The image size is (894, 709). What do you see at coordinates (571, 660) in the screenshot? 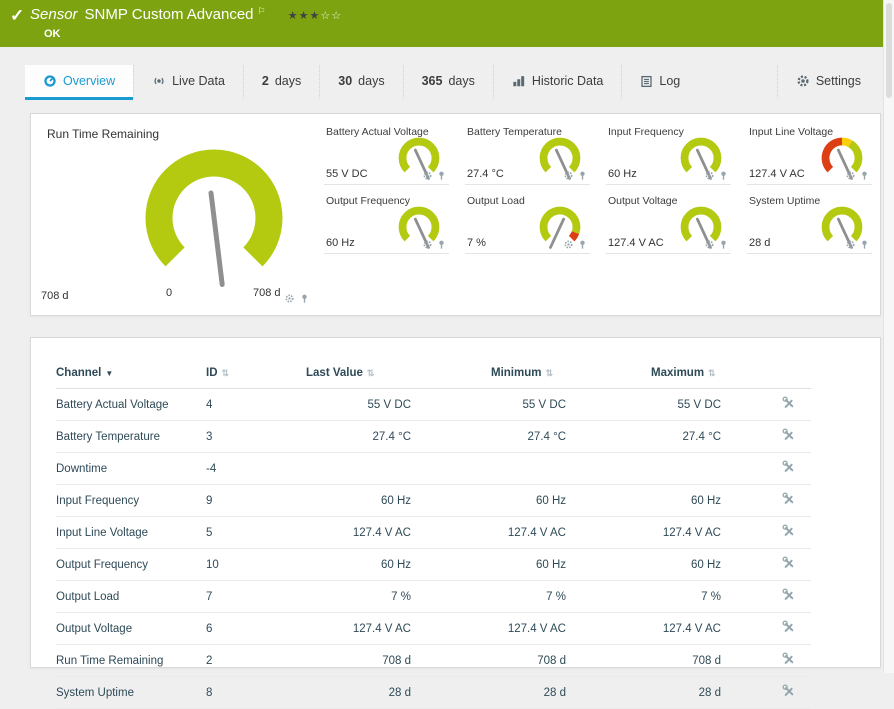
I see `cell-minimum: 708 d` at bounding box center [571, 660].